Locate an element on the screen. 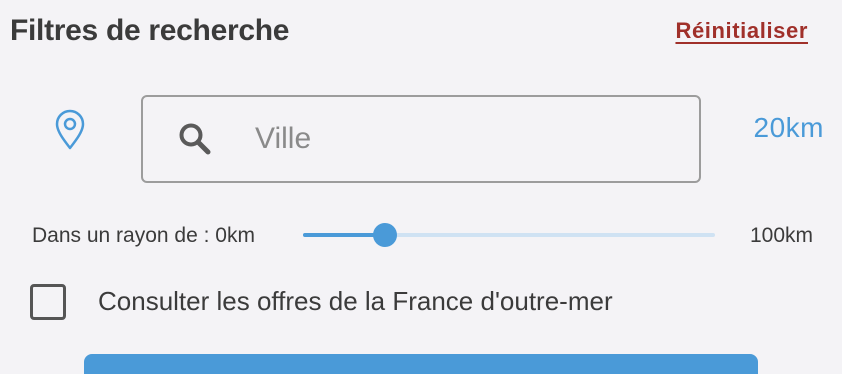  city-search-input is located at coordinates (465, 139).